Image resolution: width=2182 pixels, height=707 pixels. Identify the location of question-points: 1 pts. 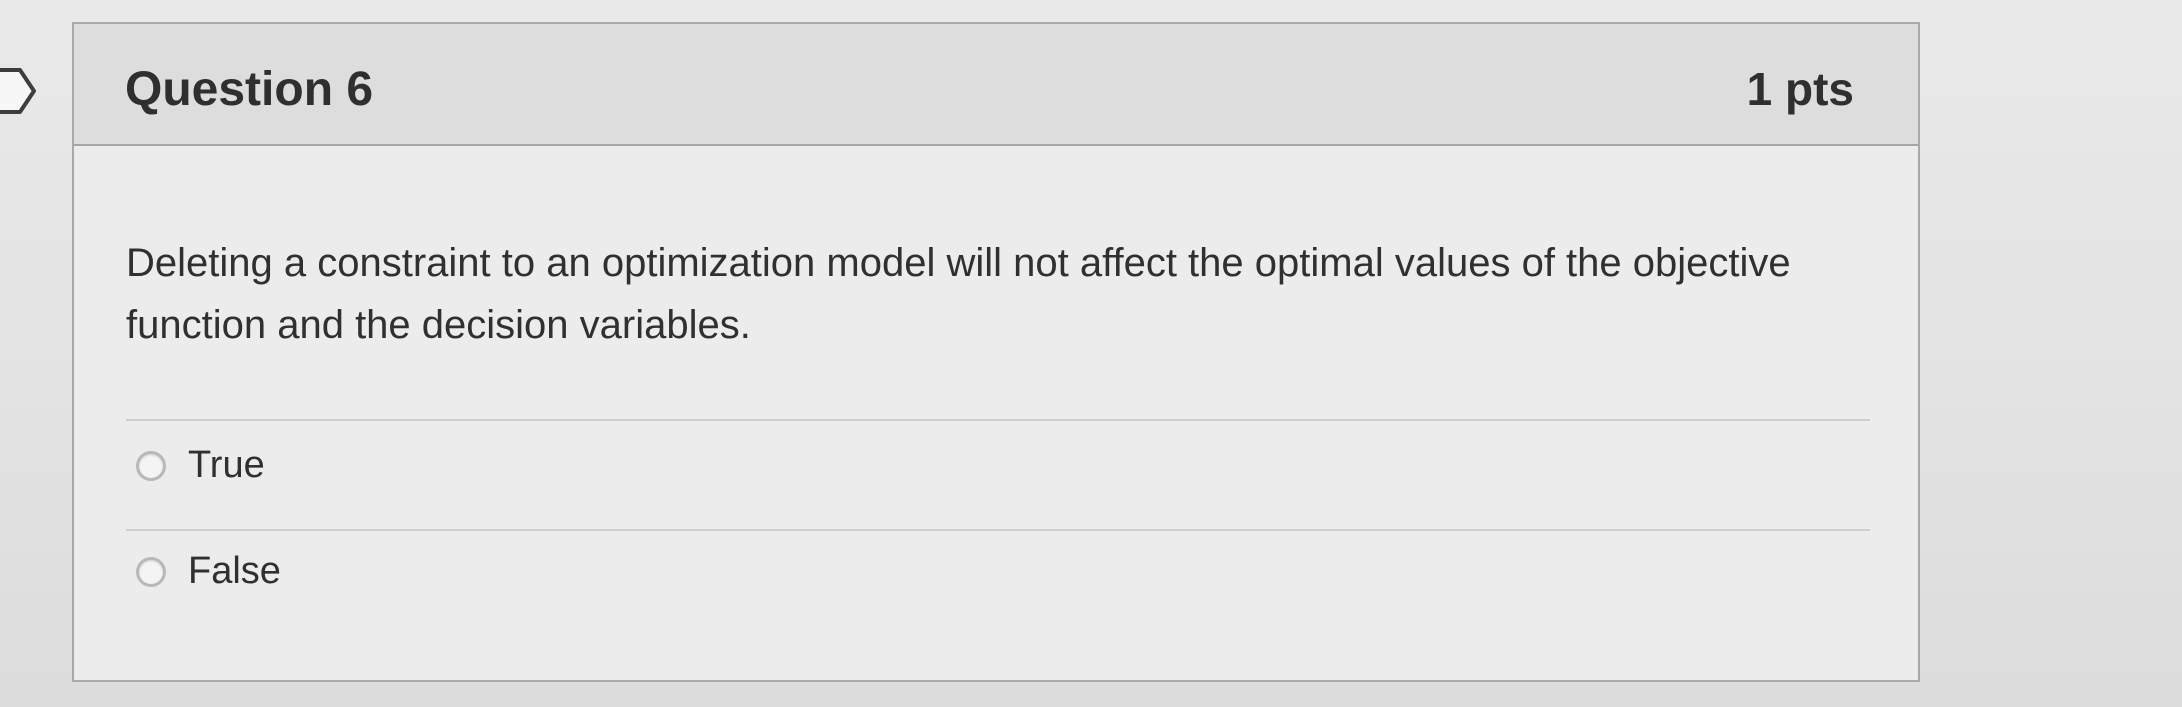
(1800, 89).